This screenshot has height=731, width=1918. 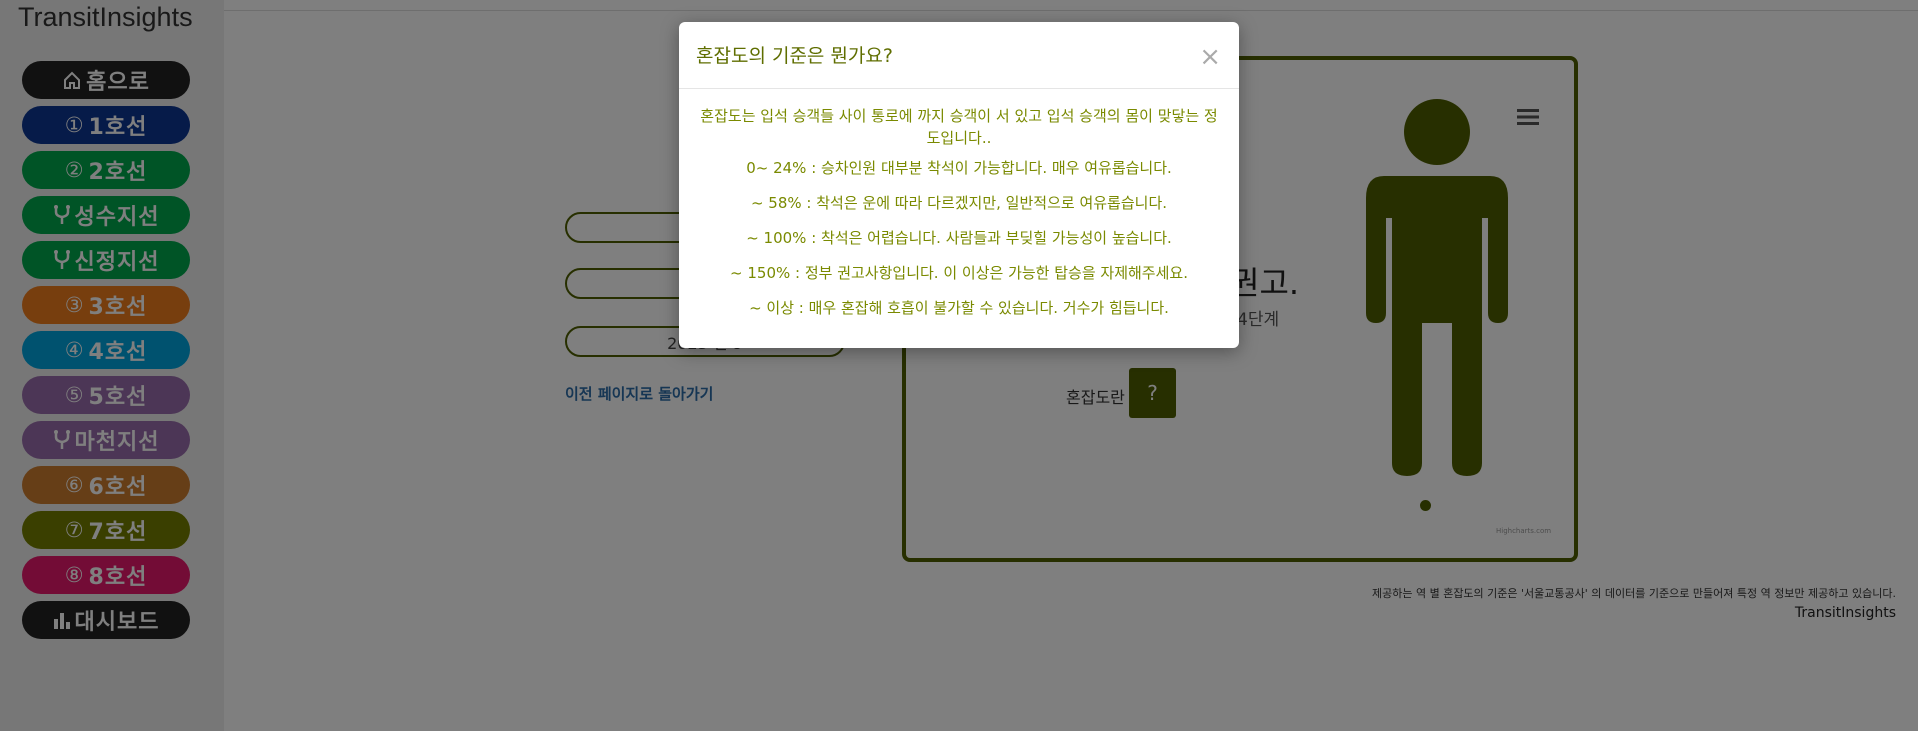 I want to click on modal-title: 혼잡도의 기준은 뭔가요?, so click(x=794, y=56).